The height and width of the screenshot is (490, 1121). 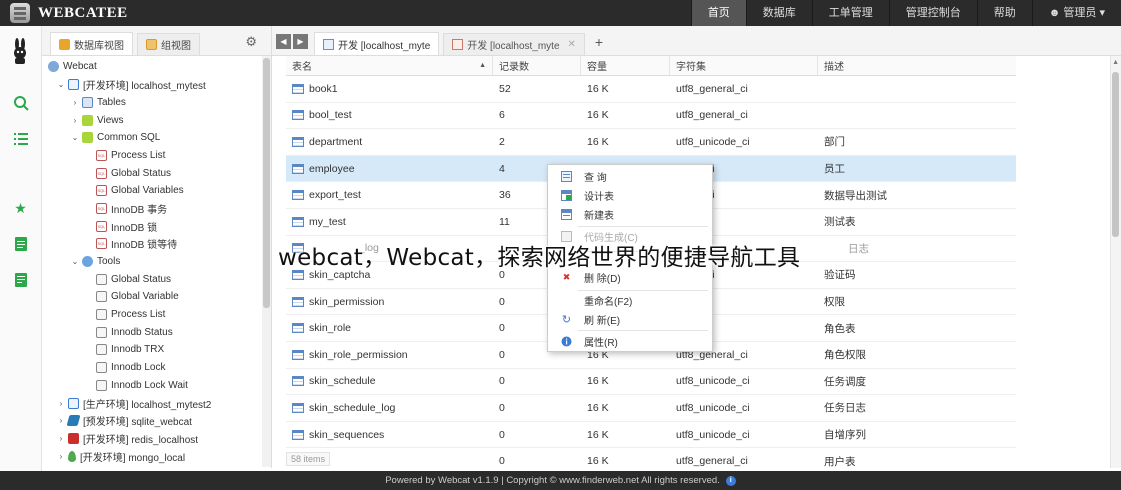 What do you see at coordinates (133, 403) in the screenshot?
I see `tree-node-env-prod: › [生产环境] localhost_mytest2` at bounding box center [133, 403].